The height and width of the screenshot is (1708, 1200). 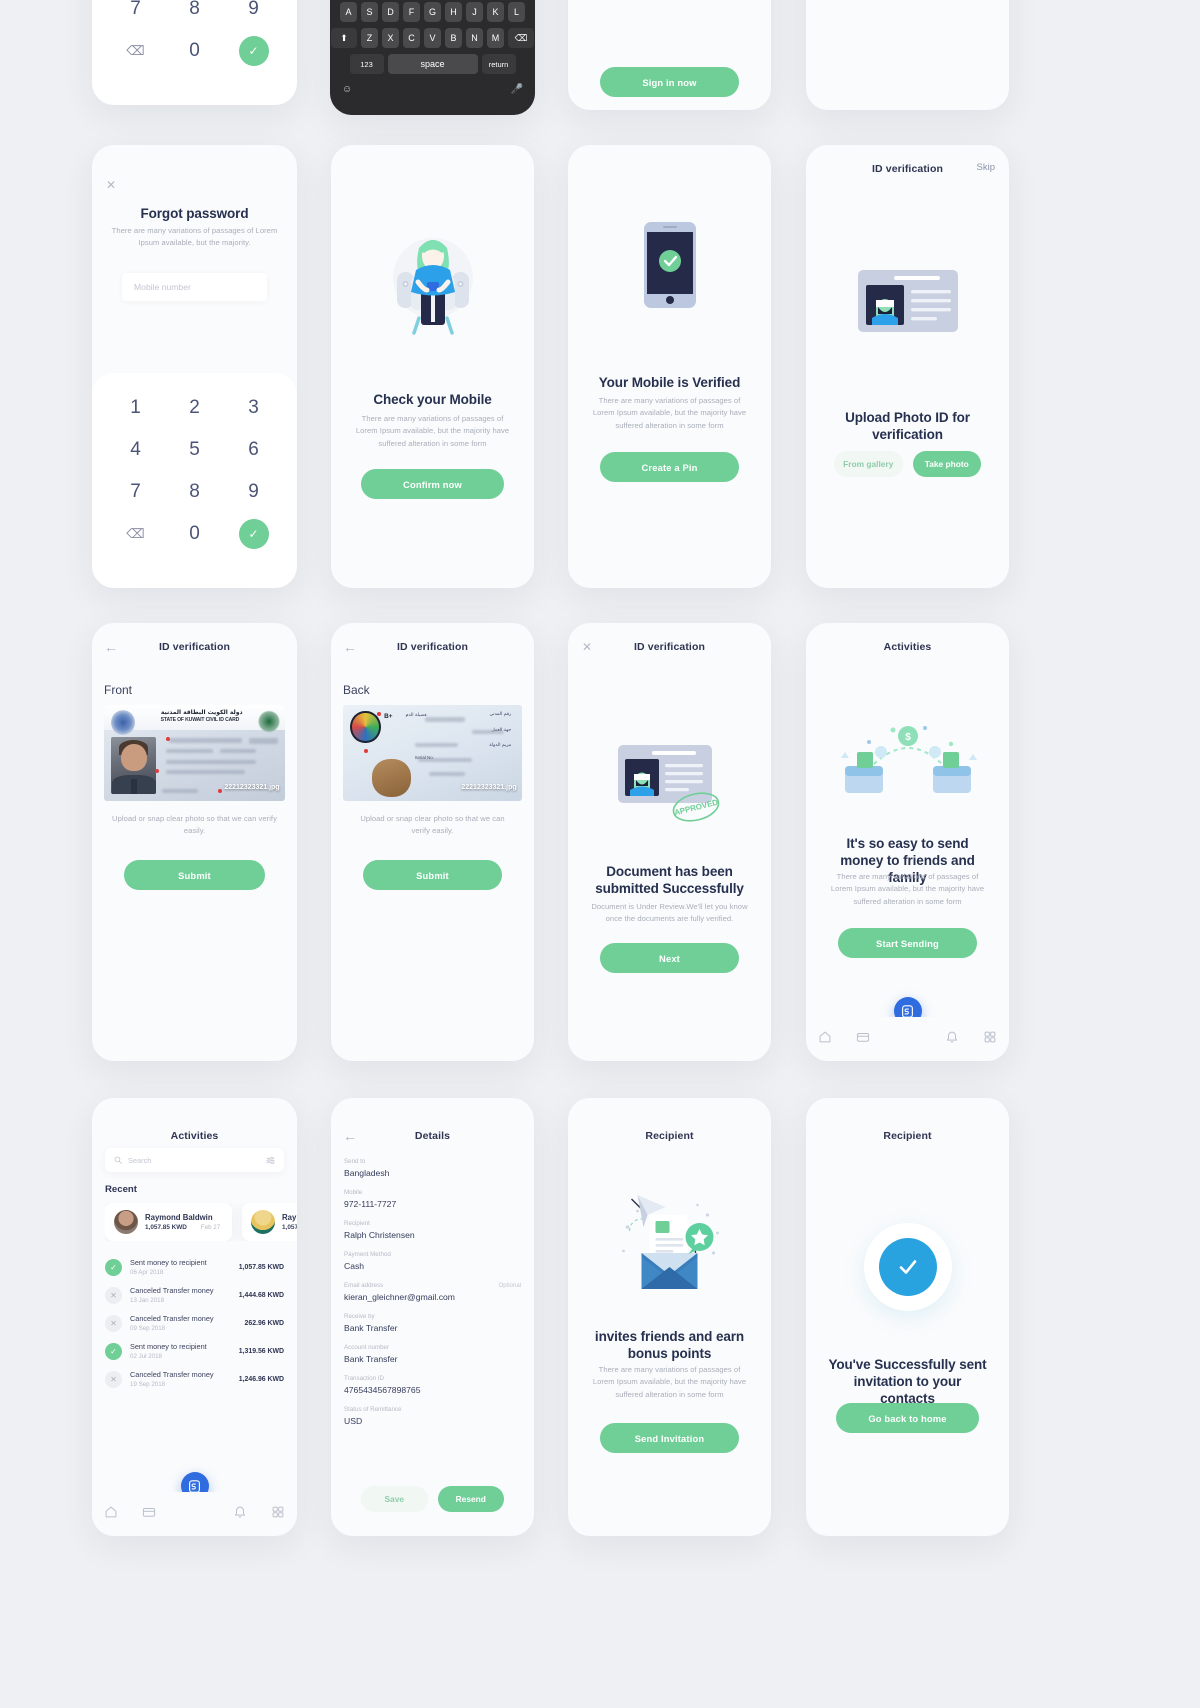 What do you see at coordinates (517, 89) in the screenshot?
I see `microphone-icon: 🎤` at bounding box center [517, 89].